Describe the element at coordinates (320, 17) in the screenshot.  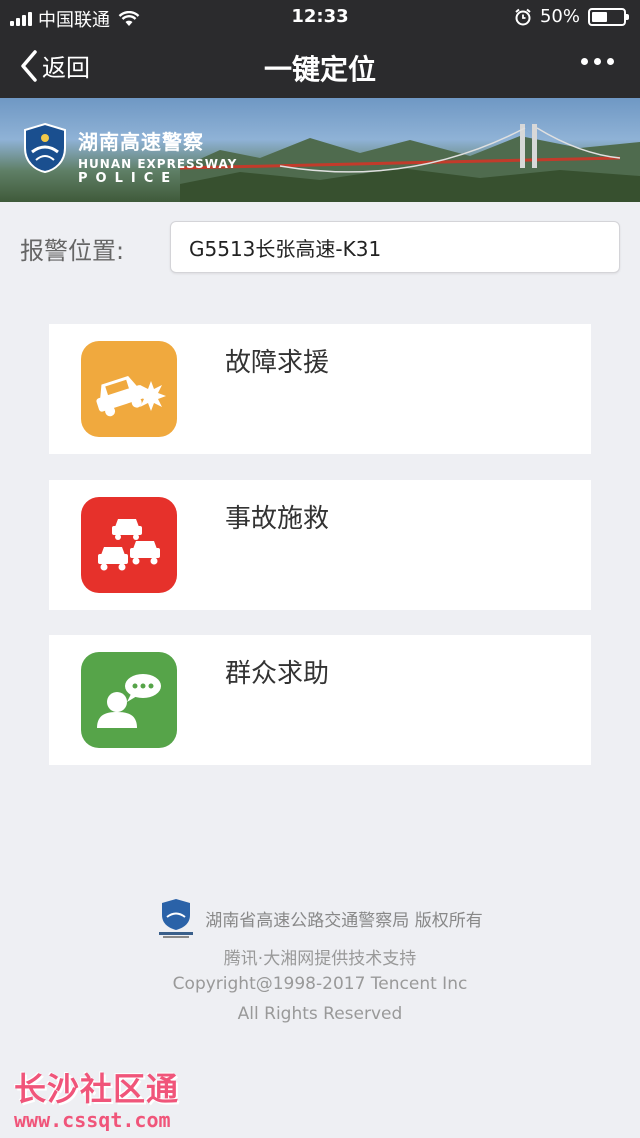
I see `status-bar: 中国联通 12:33 50%` at that location.